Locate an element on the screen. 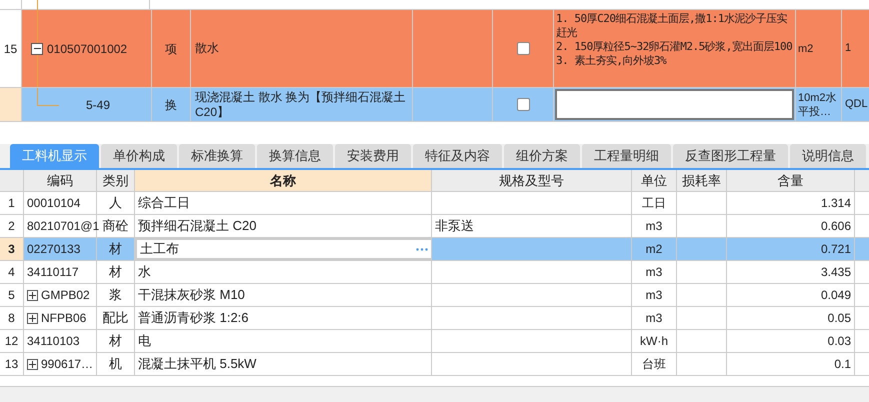 This screenshot has width=869, height=402. column-header: 损耗率 is located at coordinates (702, 180).